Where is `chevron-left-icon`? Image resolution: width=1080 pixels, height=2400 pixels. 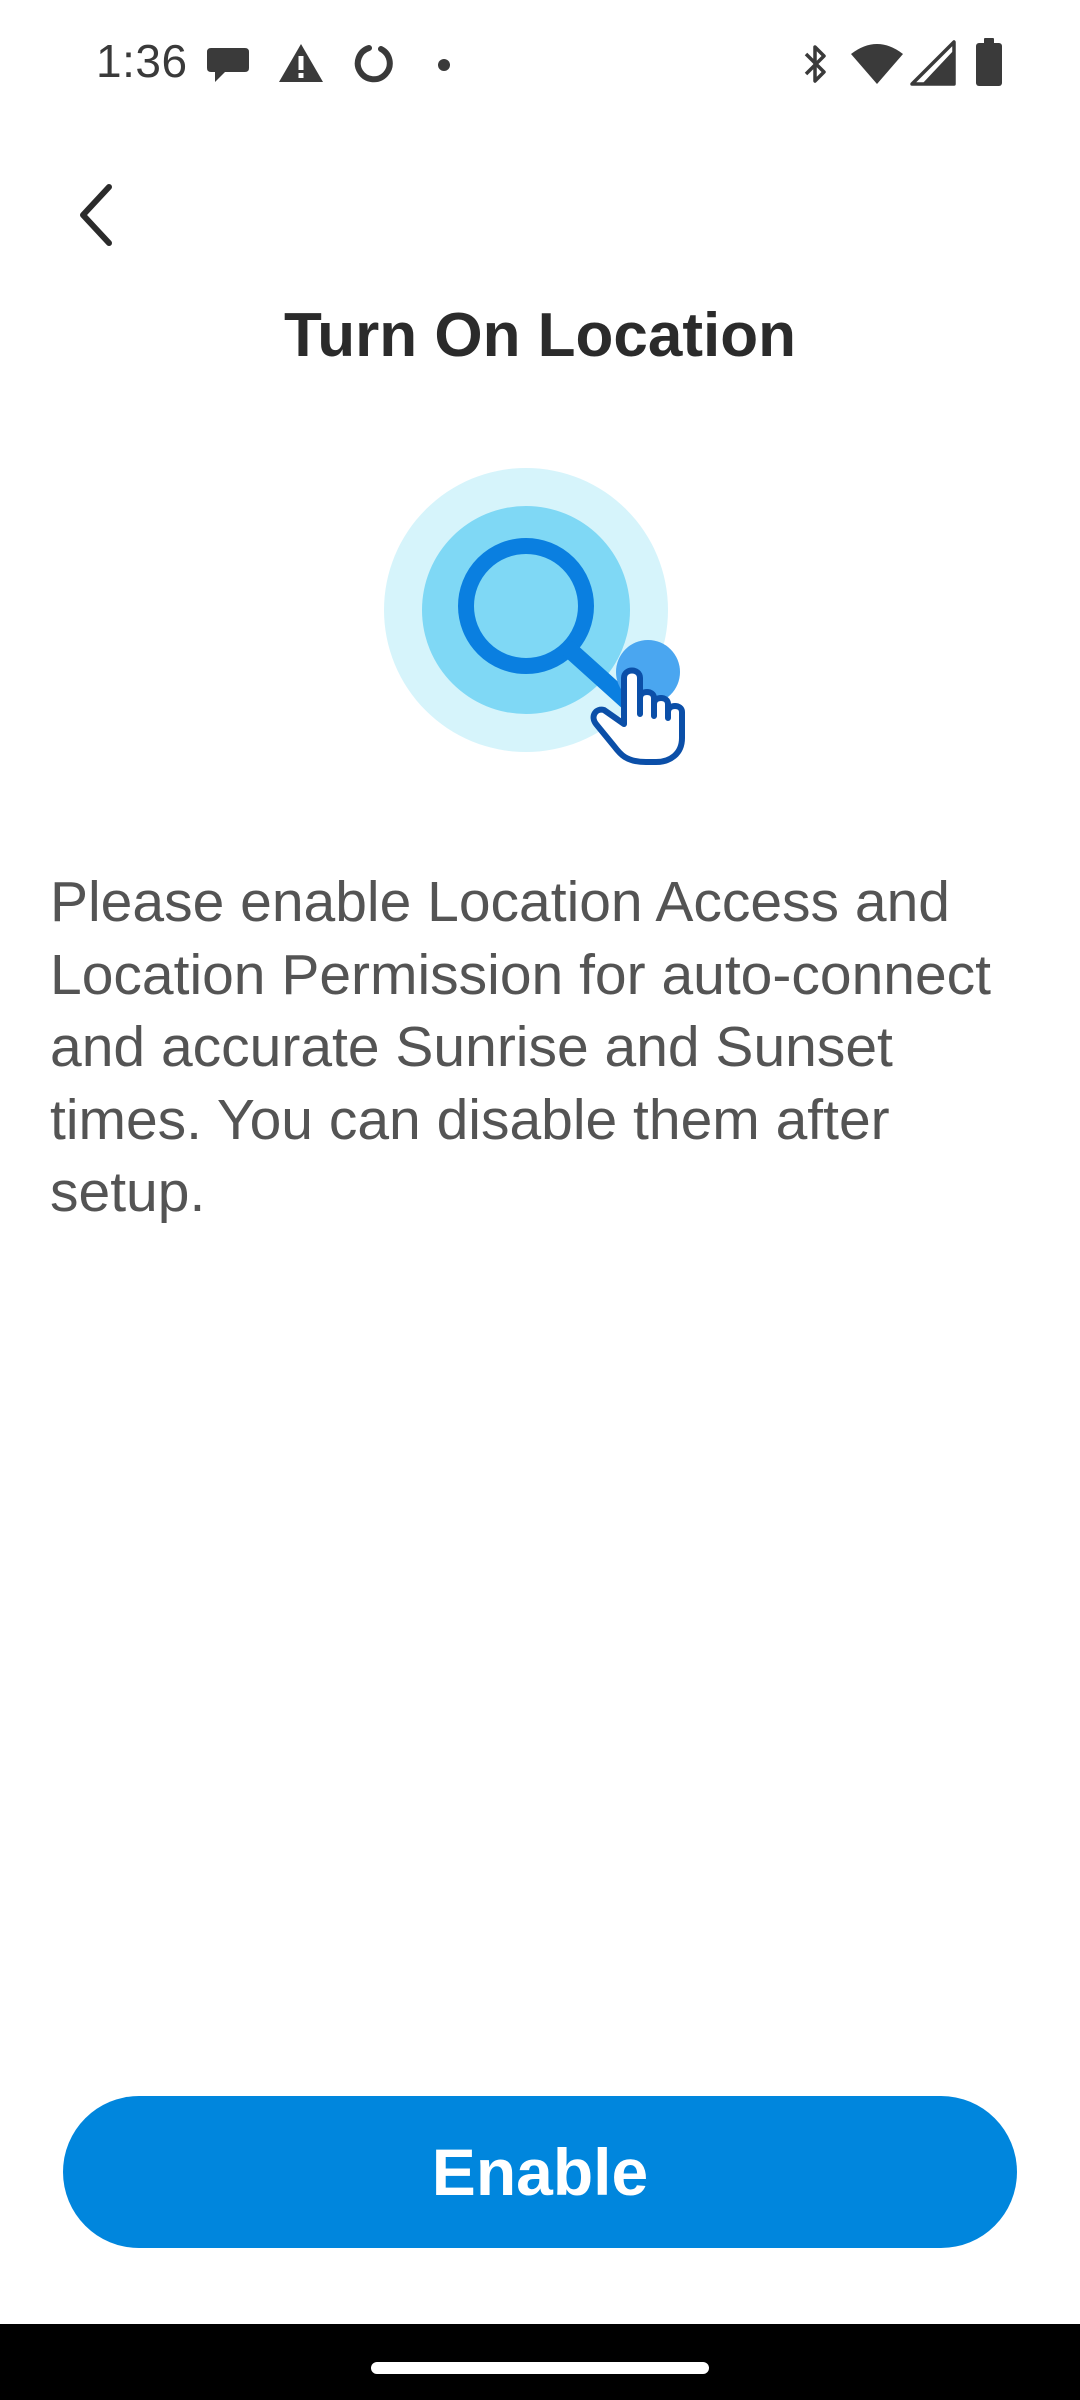 chevron-left-icon is located at coordinates (96, 215).